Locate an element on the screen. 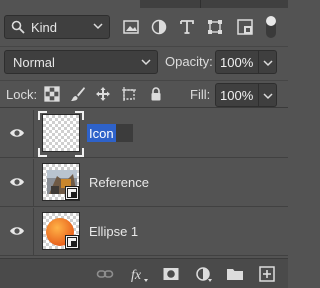  fill-dropdown-button is located at coordinates (268, 95).